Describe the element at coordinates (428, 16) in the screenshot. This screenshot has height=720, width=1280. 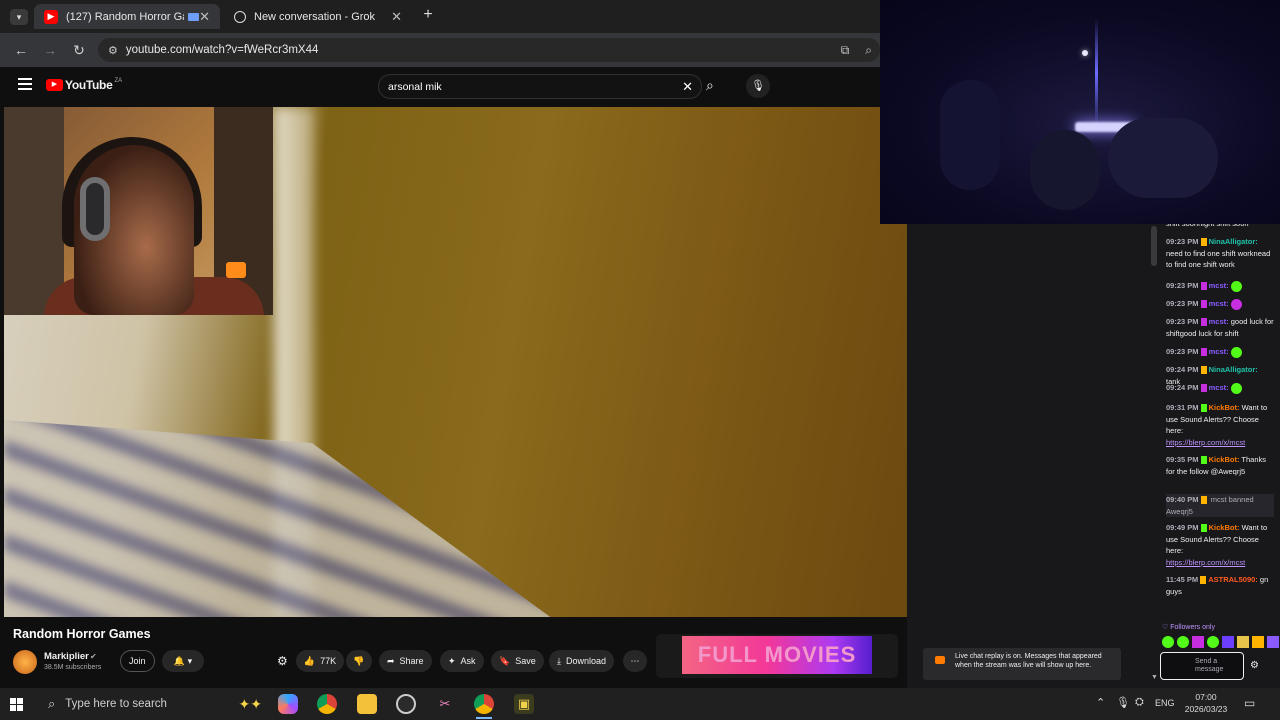
I see `new-tab-button: +` at that location.